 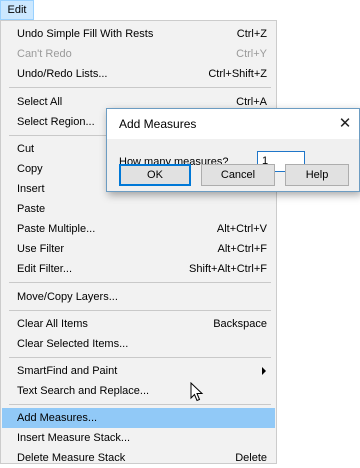 I want to click on menu-item-delete-measure-stack: Delete Measure Stack Delete, so click(x=138, y=458).